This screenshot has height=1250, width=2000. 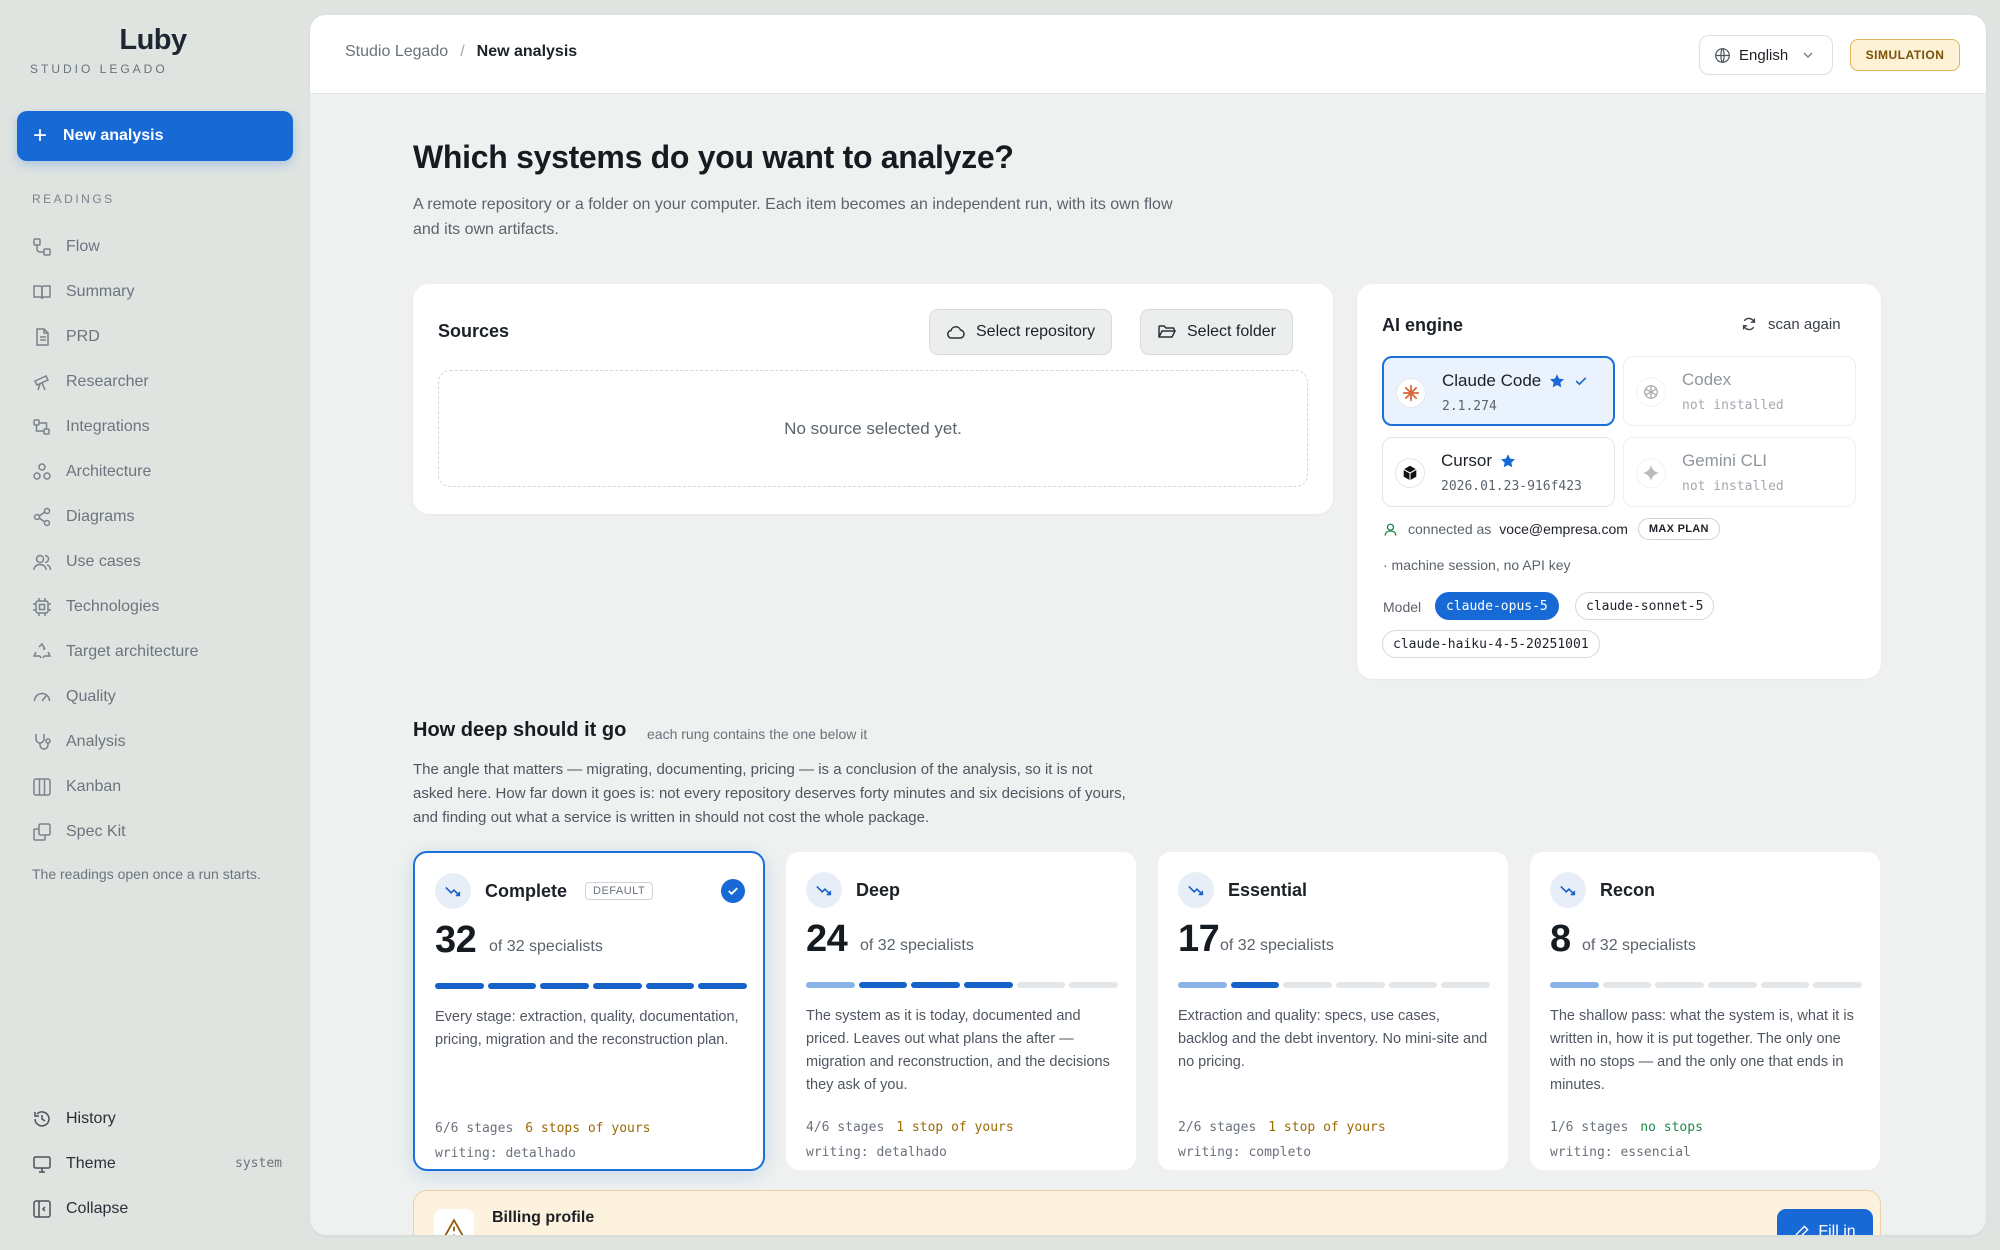 I want to click on sidebar-item-architecture: Architecture, so click(x=162, y=471).